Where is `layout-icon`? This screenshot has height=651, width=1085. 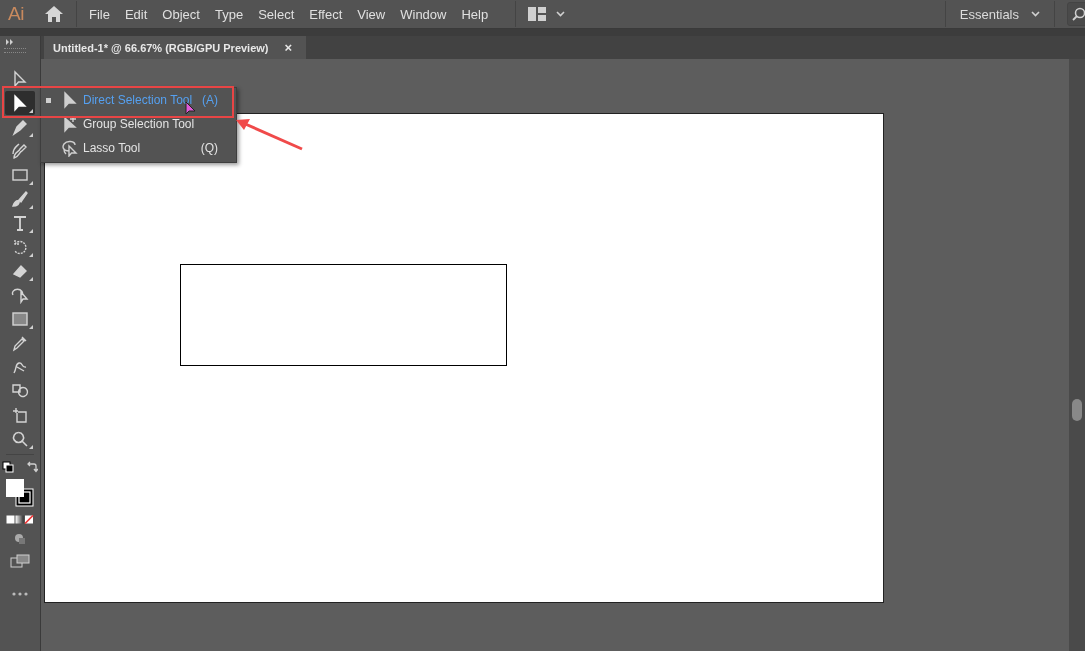 layout-icon is located at coordinates (537, 14).